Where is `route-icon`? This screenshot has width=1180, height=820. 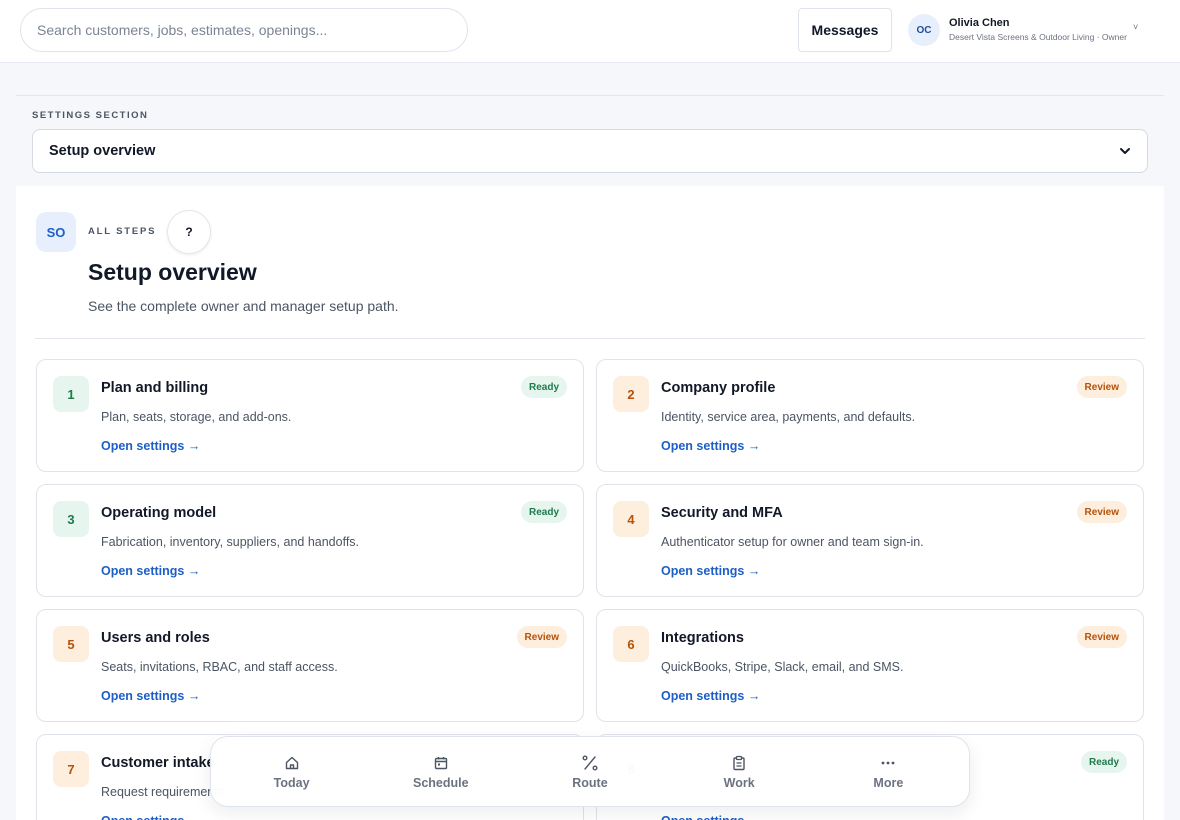
route-icon is located at coordinates (590, 763).